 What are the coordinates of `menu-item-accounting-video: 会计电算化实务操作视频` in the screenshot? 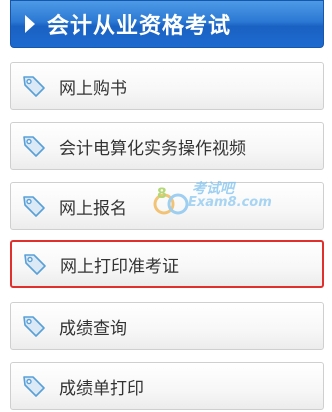 It's located at (167, 146).